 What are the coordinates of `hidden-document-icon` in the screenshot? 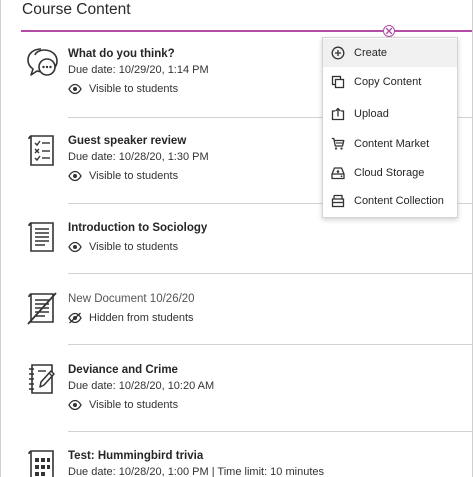 It's located at (42, 308).